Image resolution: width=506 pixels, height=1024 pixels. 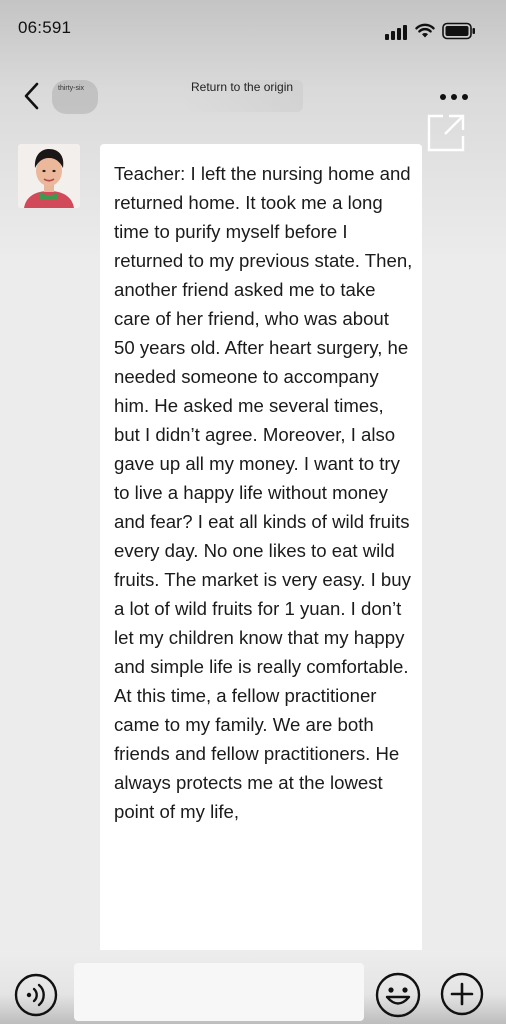 What do you see at coordinates (36, 995) in the screenshot?
I see `voice-icon` at bounding box center [36, 995].